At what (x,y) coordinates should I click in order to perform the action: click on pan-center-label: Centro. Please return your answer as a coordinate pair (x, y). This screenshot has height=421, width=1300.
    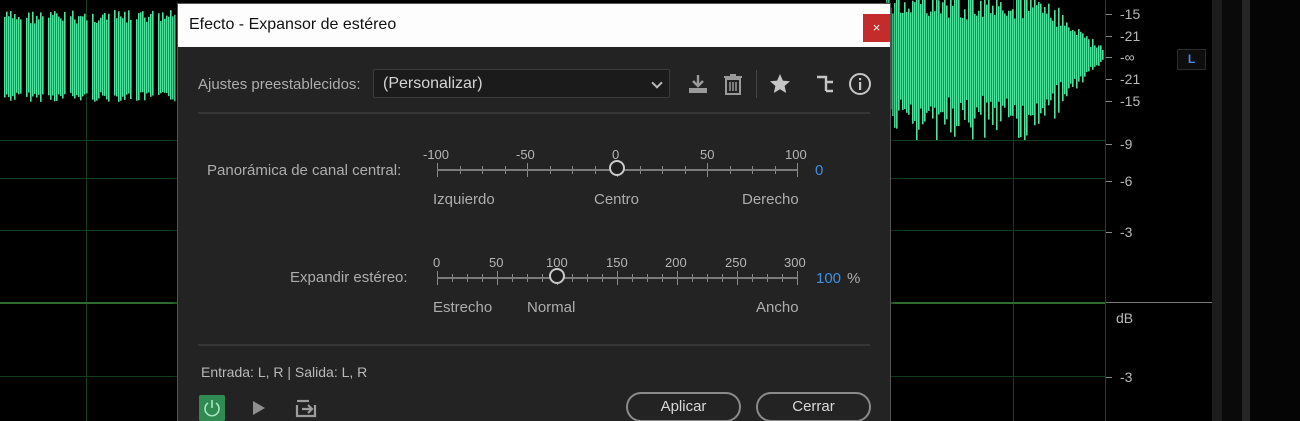
    Looking at the image, I should click on (617, 199).